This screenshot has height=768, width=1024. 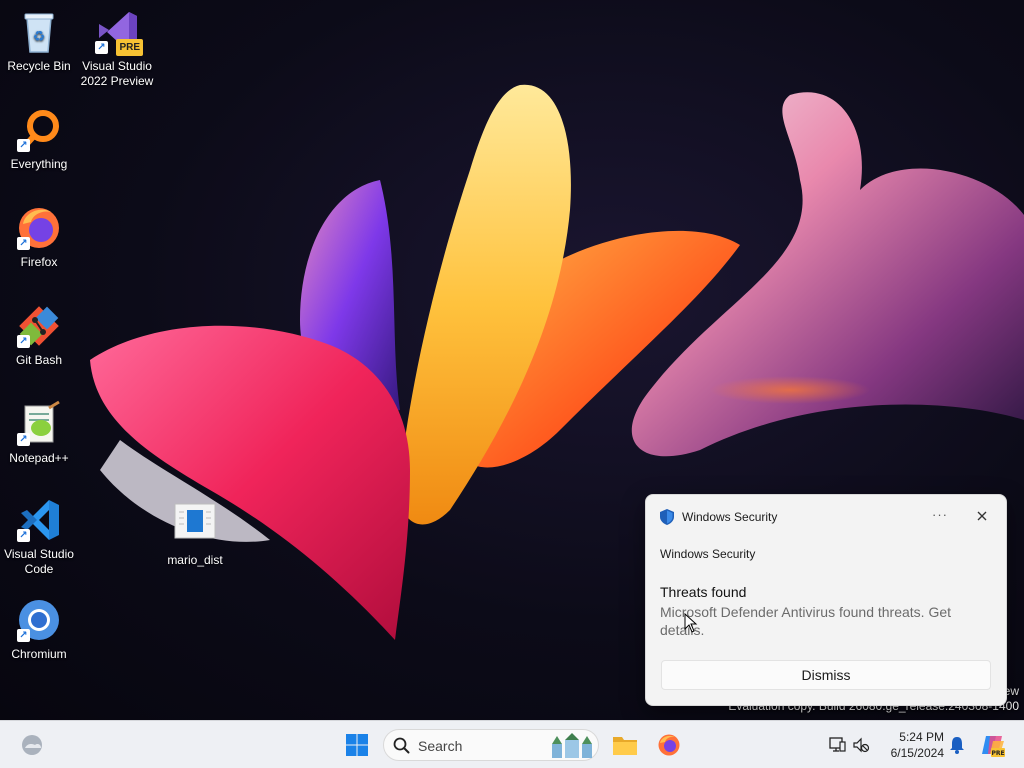 I want to click on speaker-muted-icon, so click(x=861, y=745).